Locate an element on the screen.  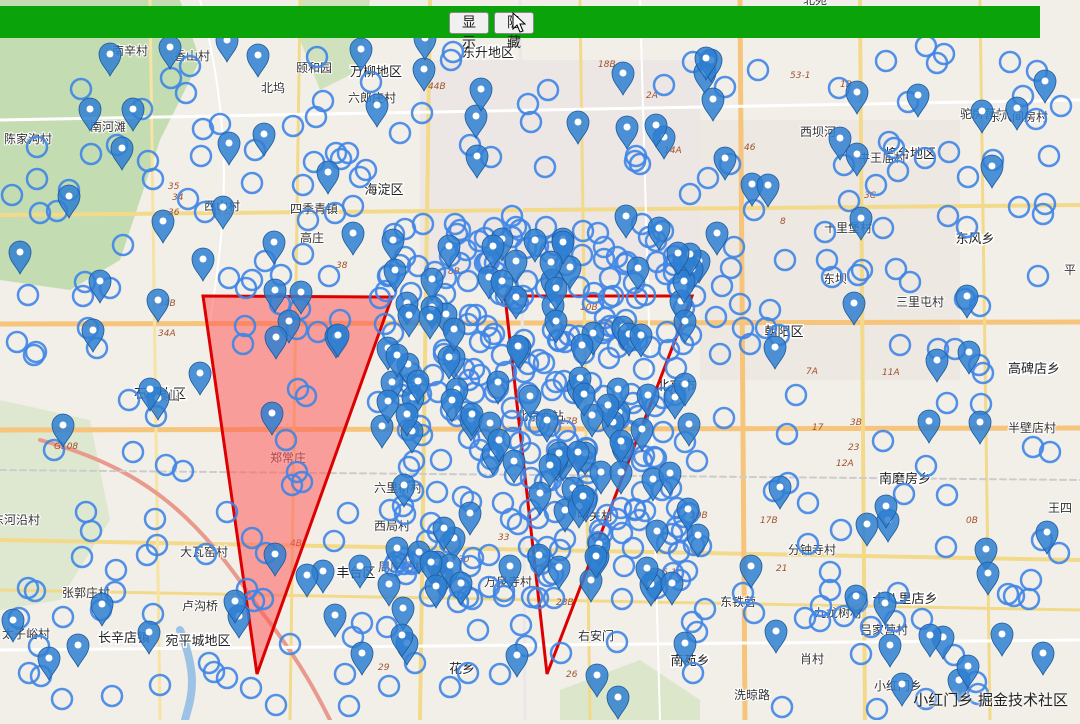
road-label: 53-1 is located at coordinates (800, 76).